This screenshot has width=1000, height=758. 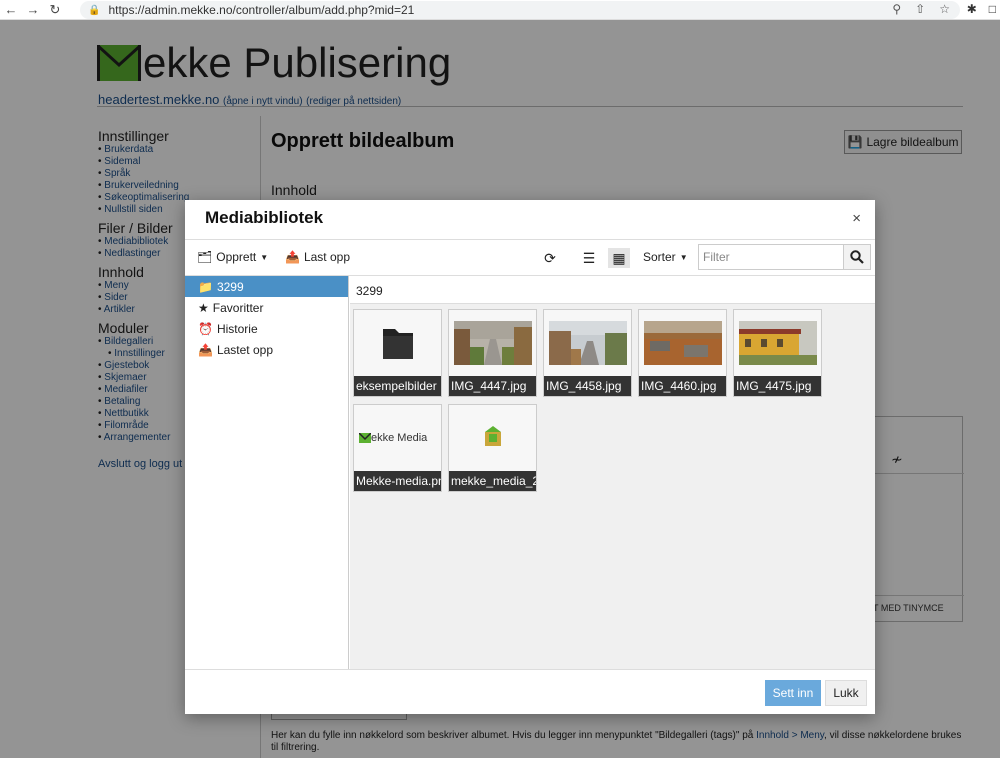 I want to click on star-icon: ☆, so click(x=944, y=9).